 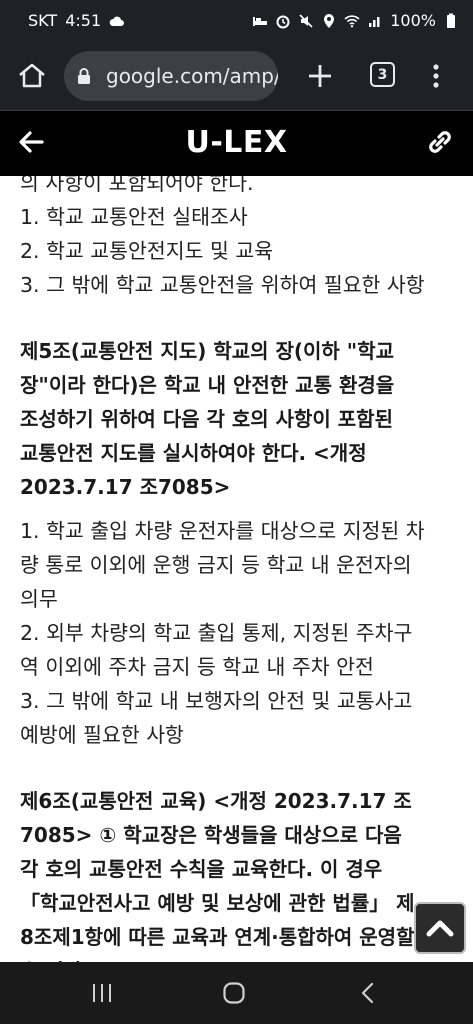 What do you see at coordinates (43, 20) in the screenshot?
I see `carrier-label: SKT` at bounding box center [43, 20].